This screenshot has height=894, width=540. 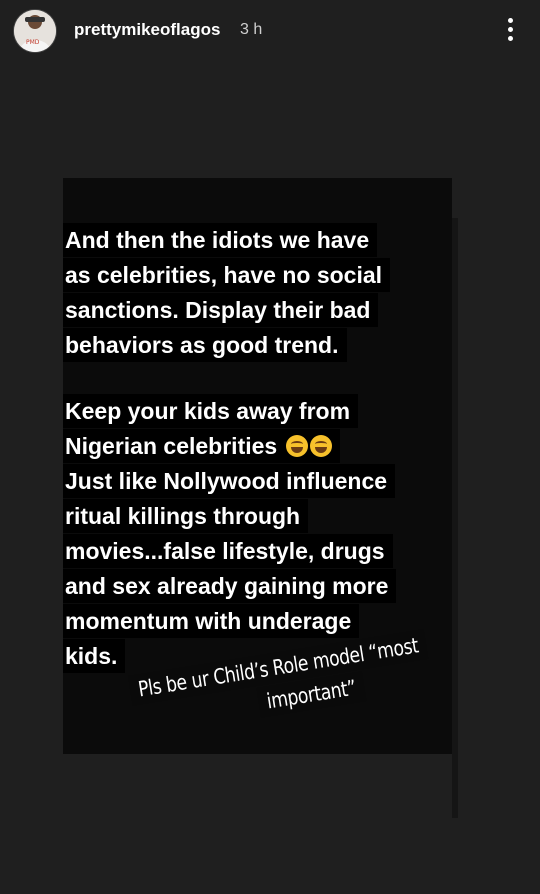 I want to click on story-line-4: behaviors as good trend., so click(x=205, y=345).